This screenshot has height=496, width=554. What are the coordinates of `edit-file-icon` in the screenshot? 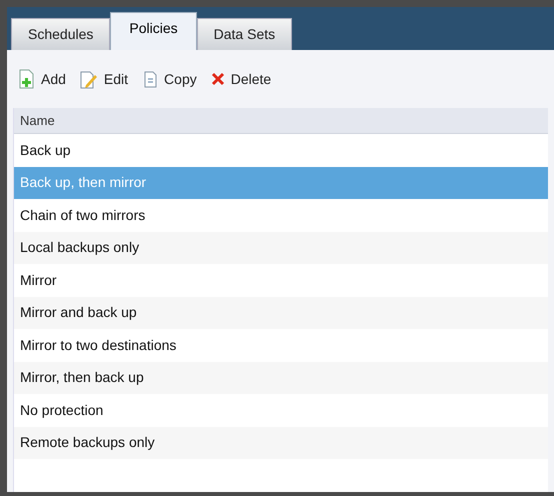 It's located at (89, 79).